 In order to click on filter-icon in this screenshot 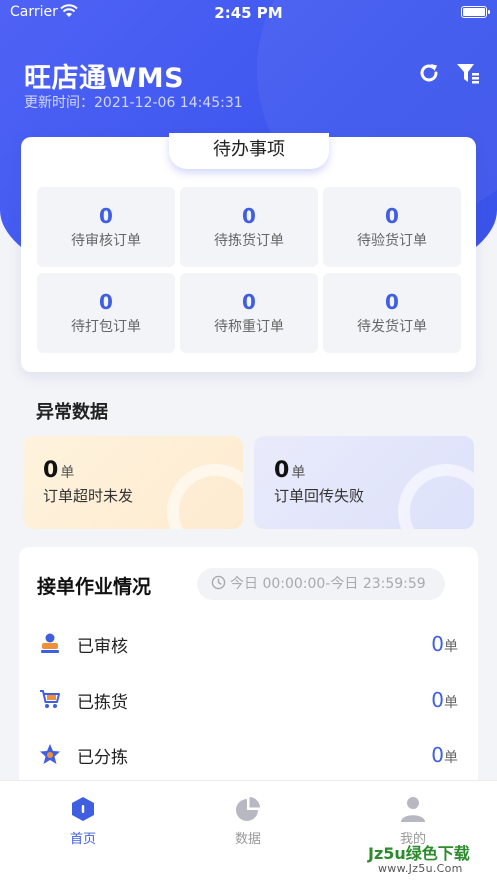, I will do `click(468, 73)`.